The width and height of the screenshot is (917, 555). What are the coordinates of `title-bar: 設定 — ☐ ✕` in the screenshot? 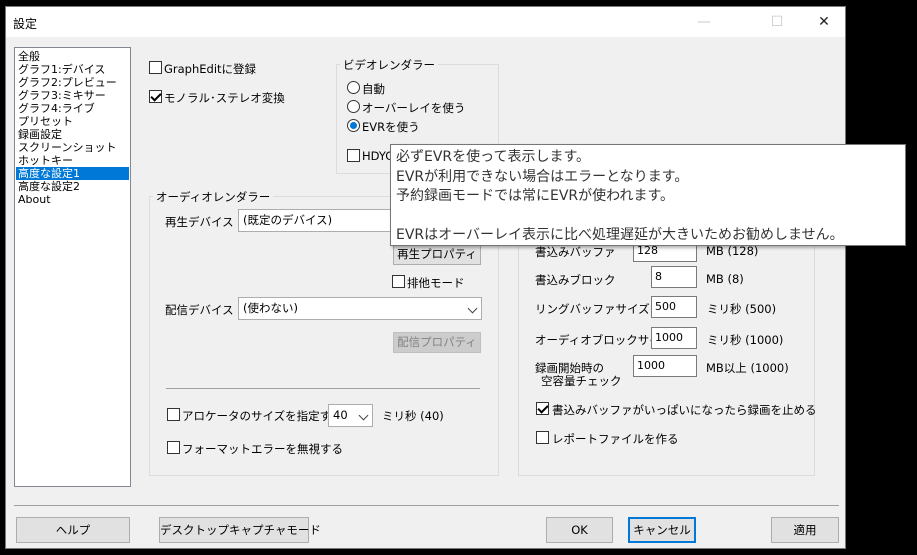 It's located at (425, 22).